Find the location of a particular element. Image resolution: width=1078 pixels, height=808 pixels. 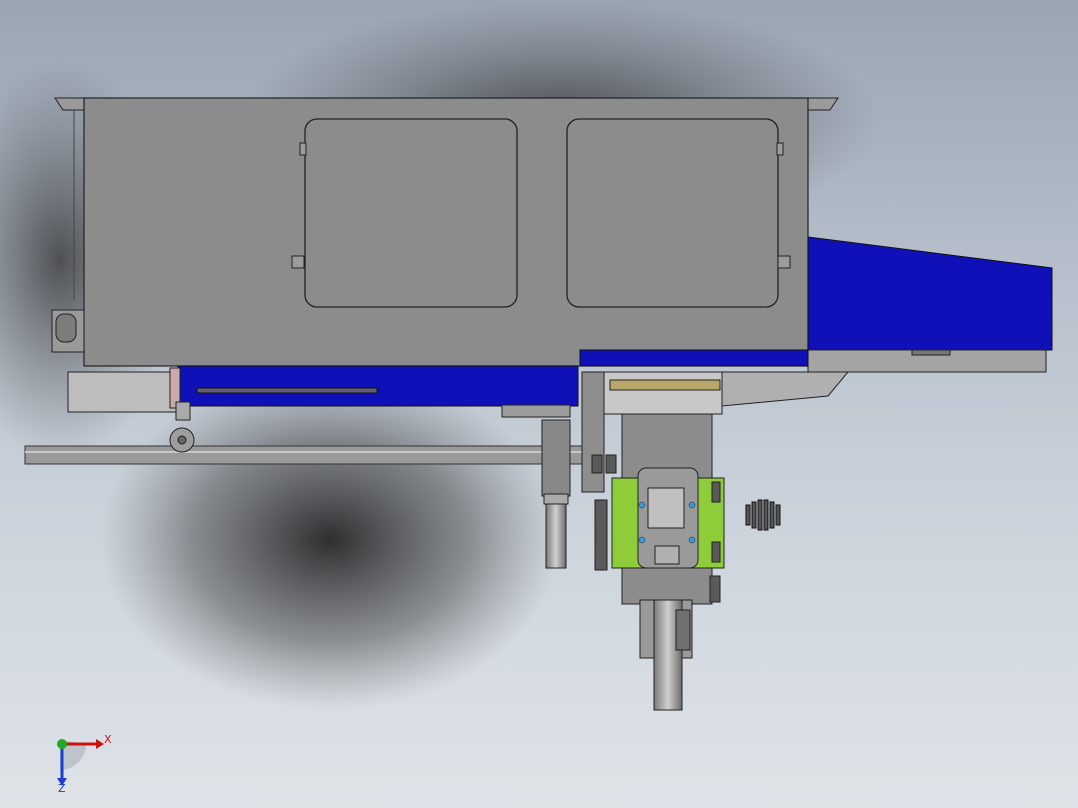

z-axis-label: Z is located at coordinates (62, 788).